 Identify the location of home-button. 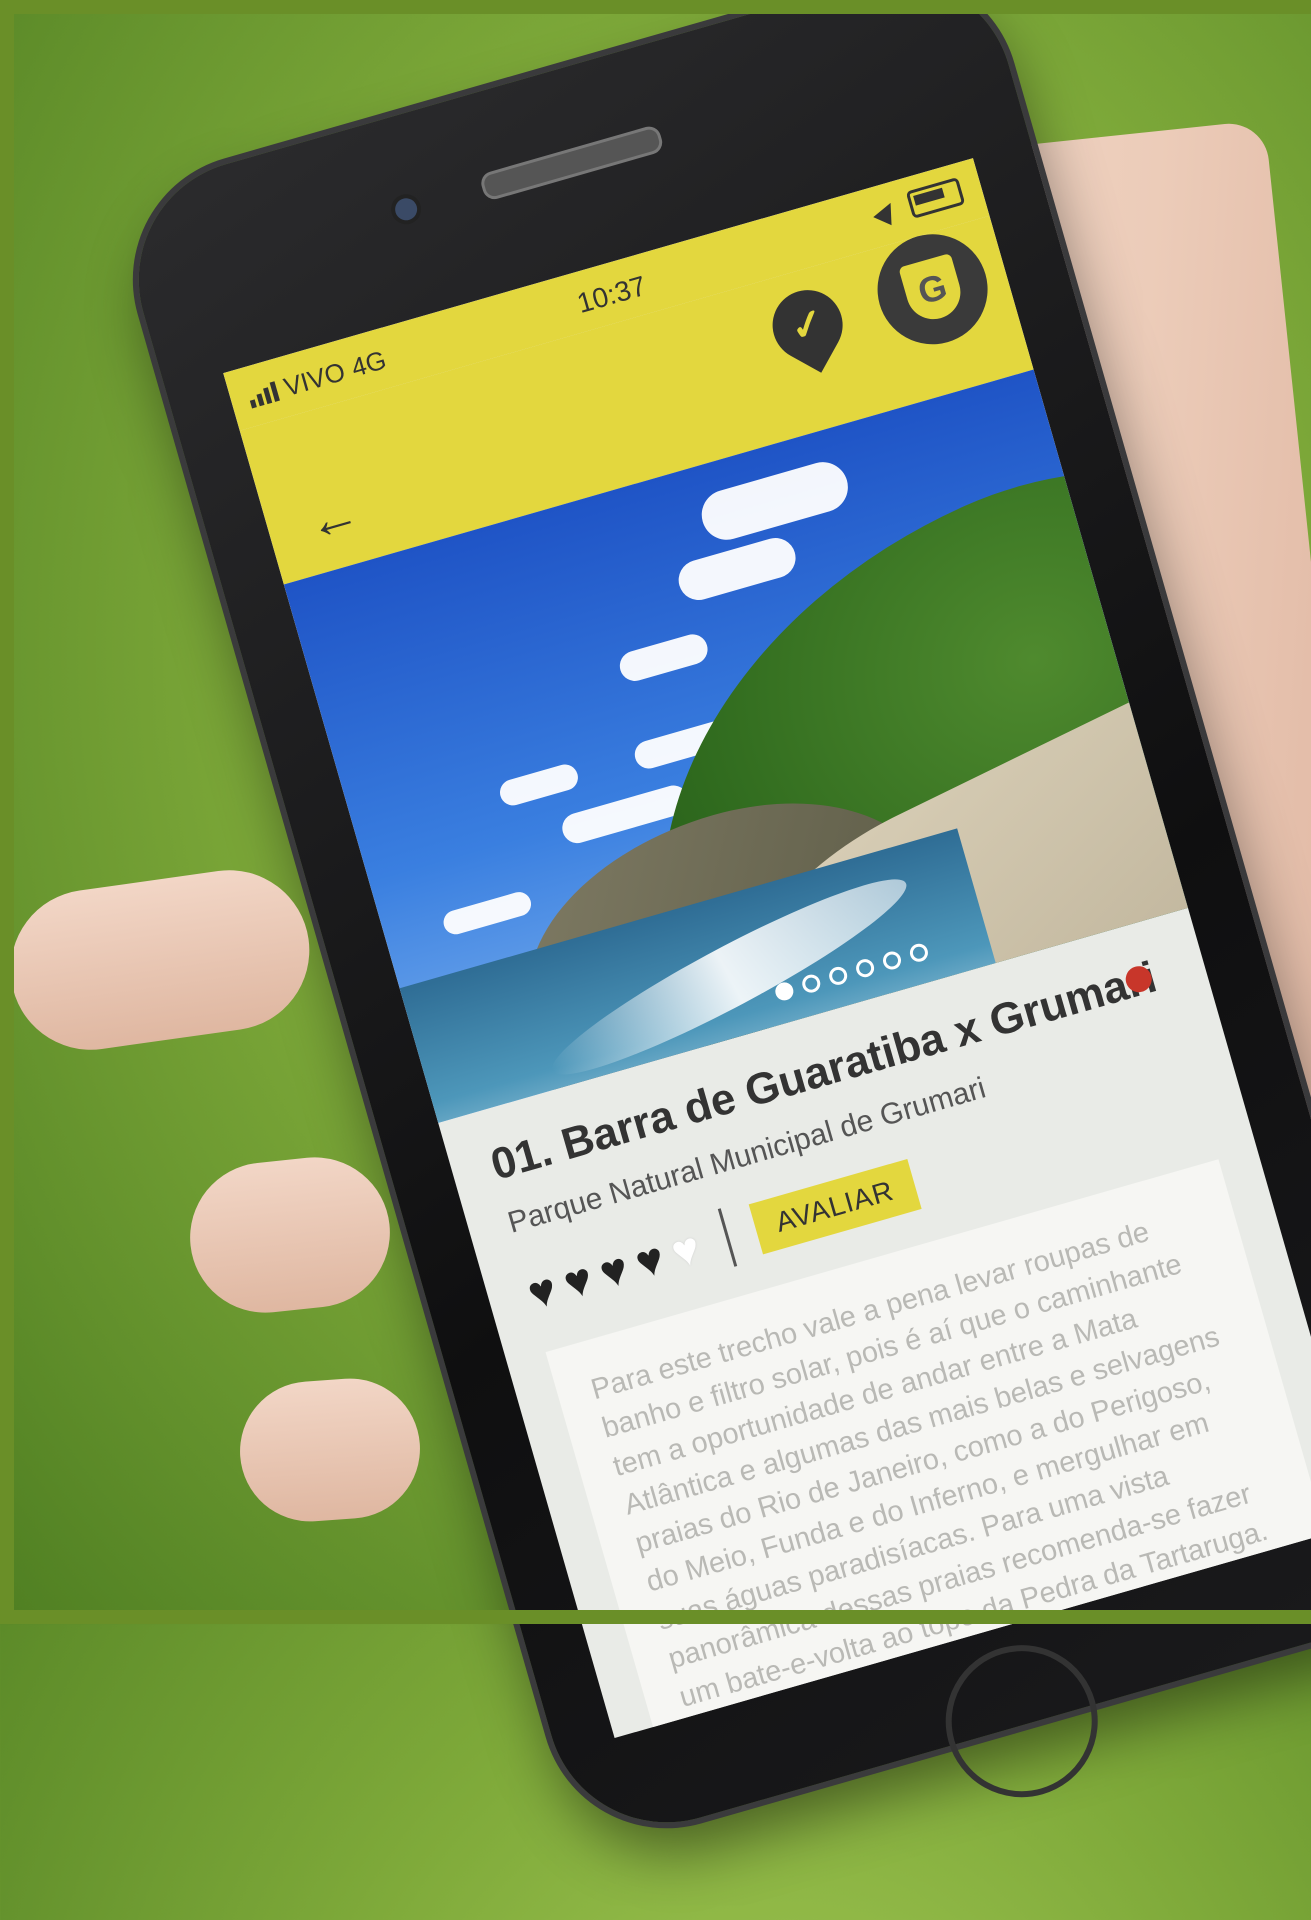
(1021, 1721).